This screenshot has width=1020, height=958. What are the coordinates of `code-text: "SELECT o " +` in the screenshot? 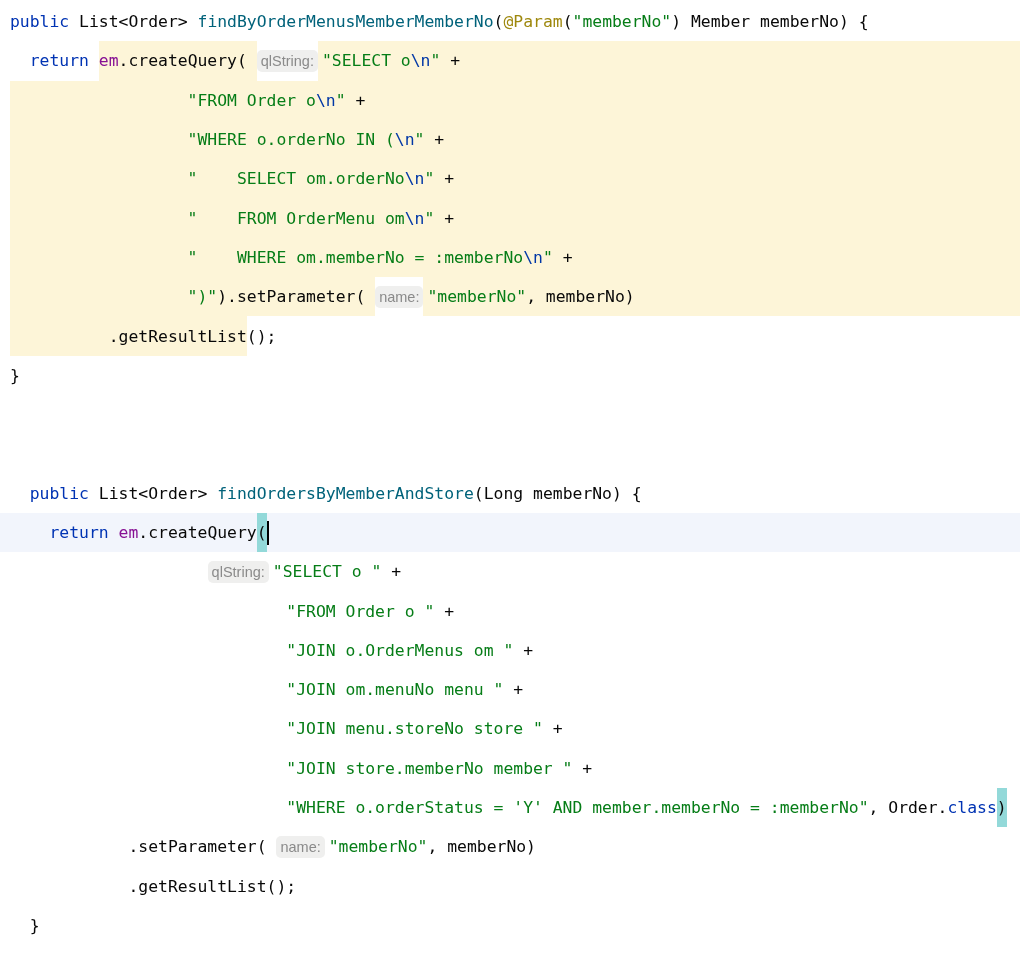 It's located at (336, 572).